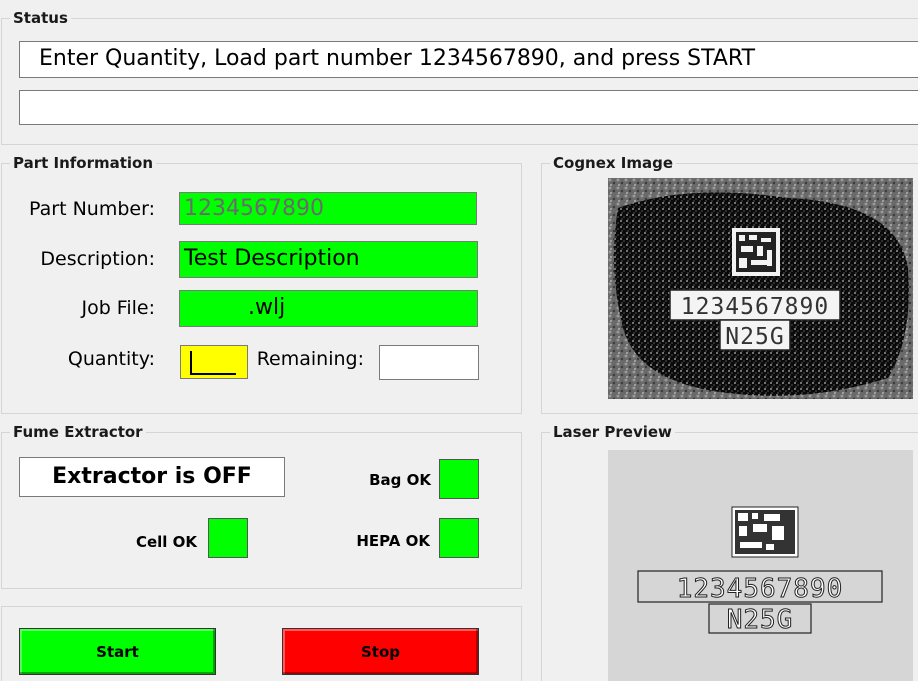 This screenshot has height=681, width=918. Describe the element at coordinates (393, 541) in the screenshot. I see `hepa-ok-label: HEPA OK` at that location.